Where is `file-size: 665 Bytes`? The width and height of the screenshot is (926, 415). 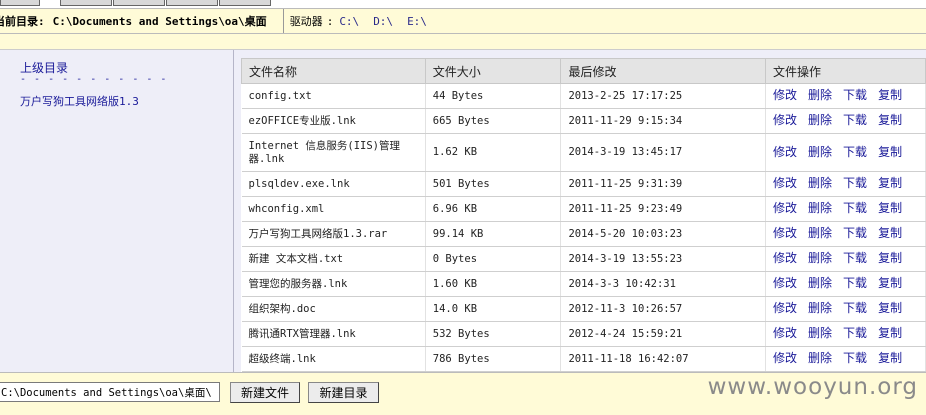 file-size: 665 Bytes is located at coordinates (493, 121).